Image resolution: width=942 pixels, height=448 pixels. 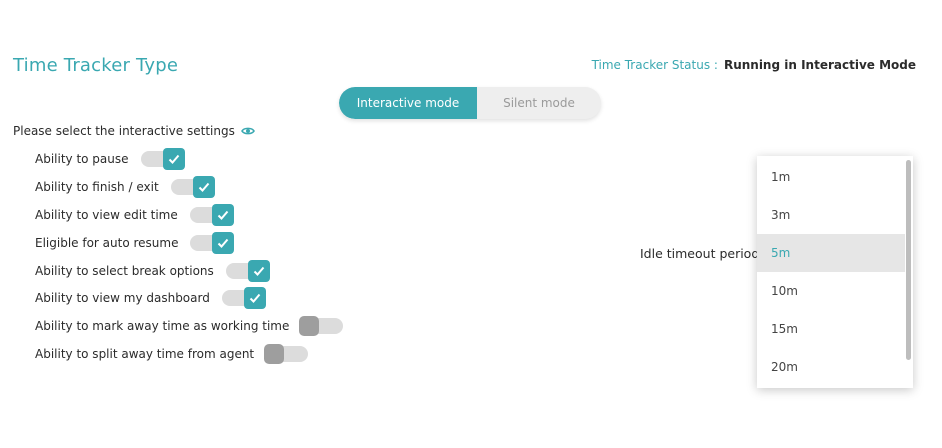 I want to click on idle-option-10m: 10m, so click(x=831, y=291).